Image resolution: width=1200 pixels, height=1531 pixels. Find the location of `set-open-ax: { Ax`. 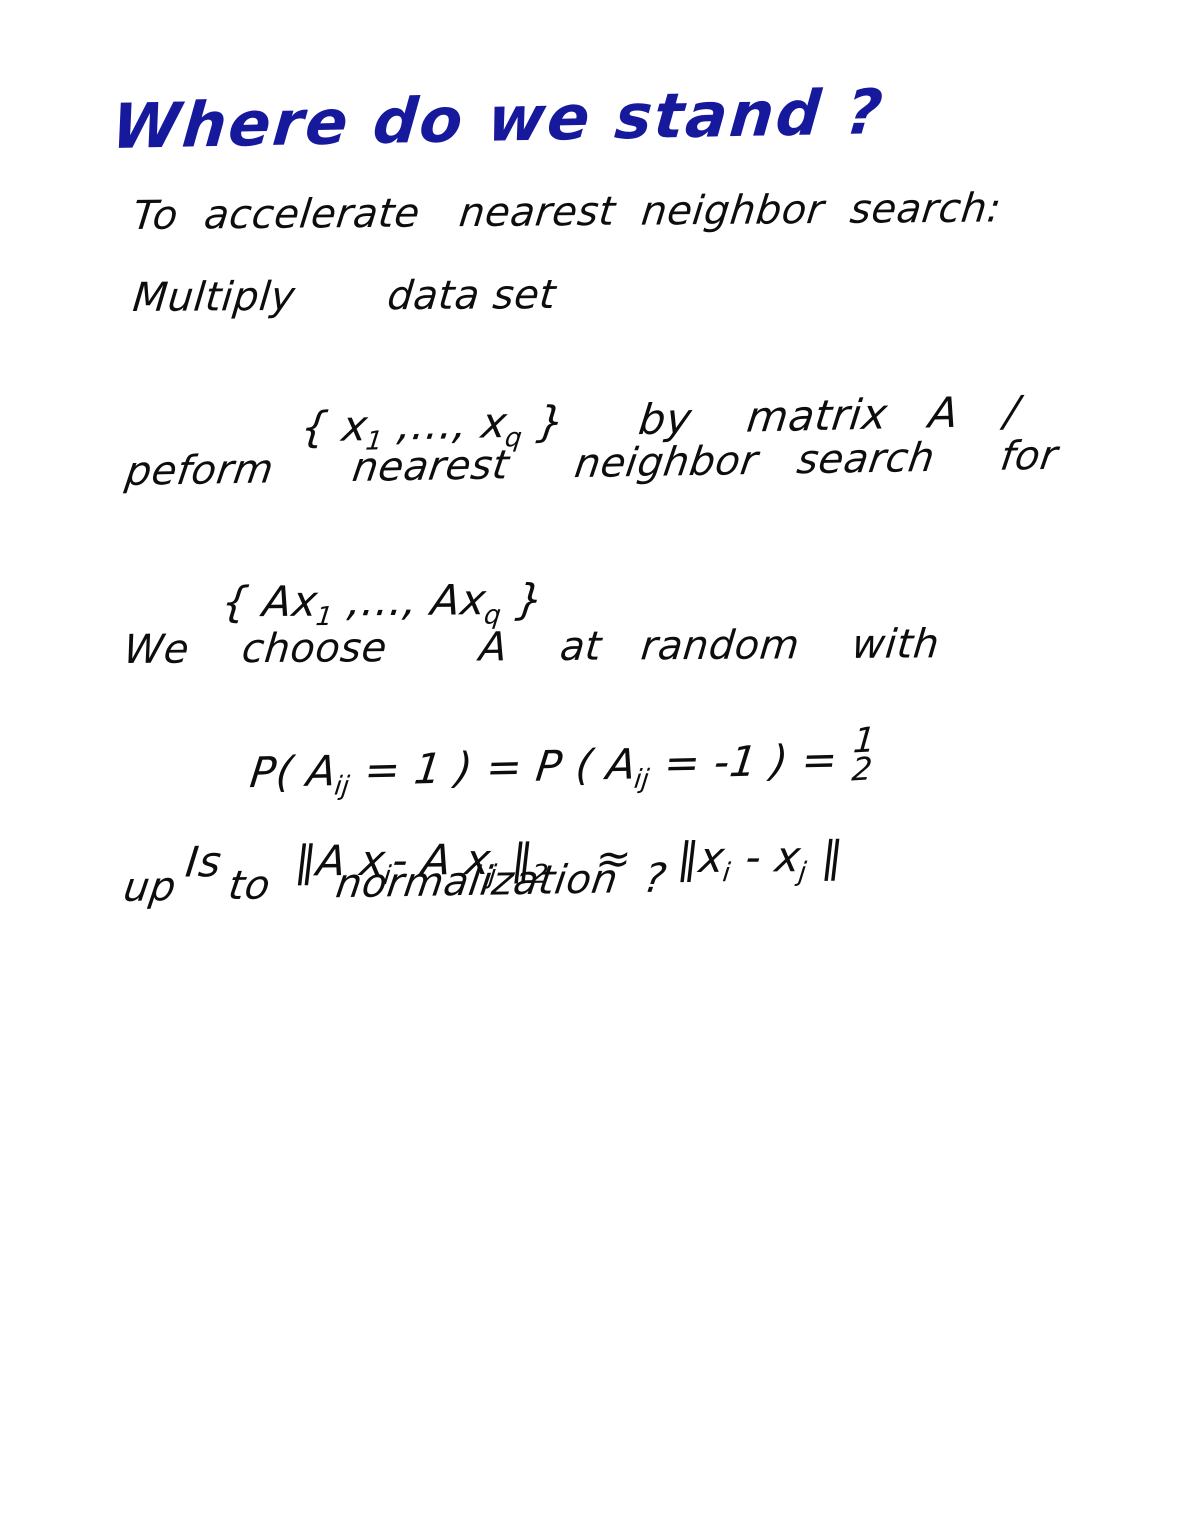

set-open-ax: { Ax is located at coordinates (270, 601).